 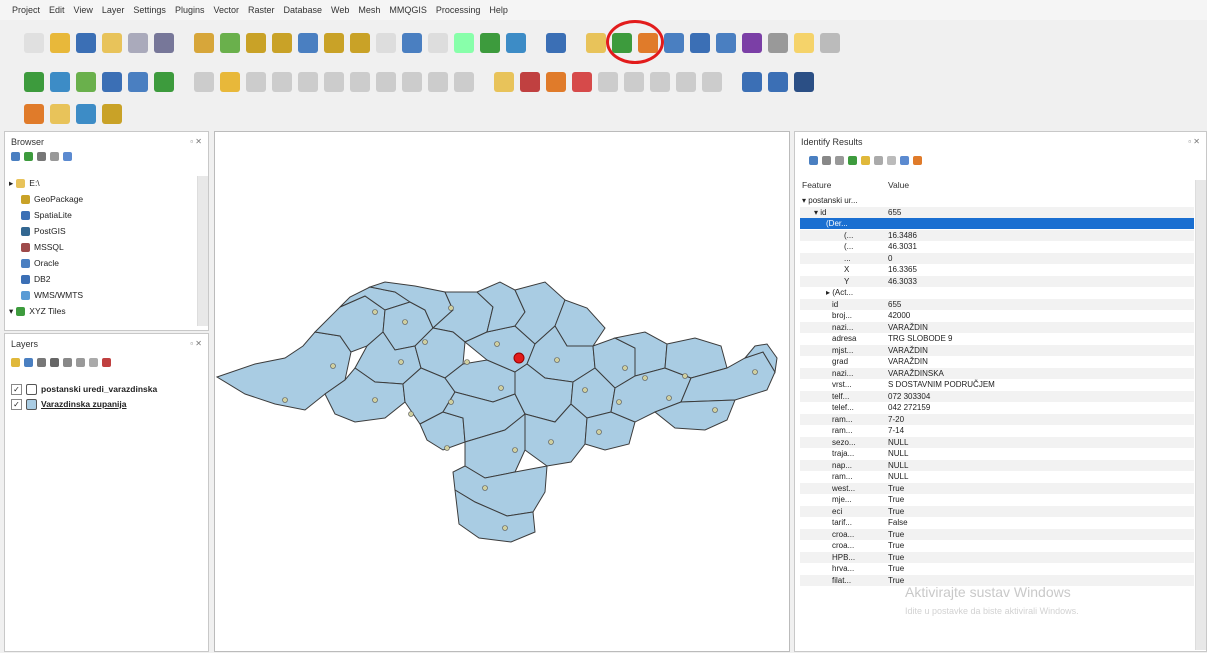 What do you see at coordinates (164, 43) in the screenshot?
I see `style-manager-icon` at bounding box center [164, 43].